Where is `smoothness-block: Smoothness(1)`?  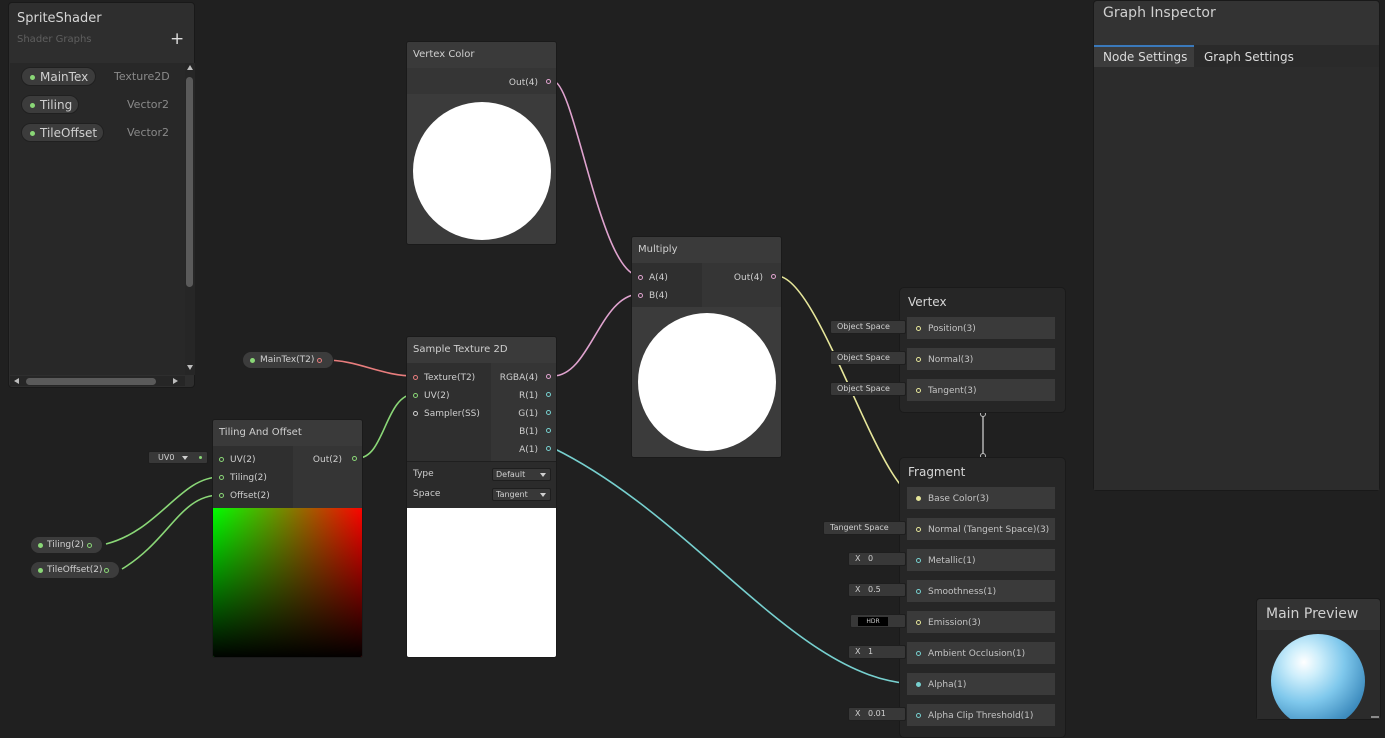 smoothness-block: Smoothness(1) is located at coordinates (981, 591).